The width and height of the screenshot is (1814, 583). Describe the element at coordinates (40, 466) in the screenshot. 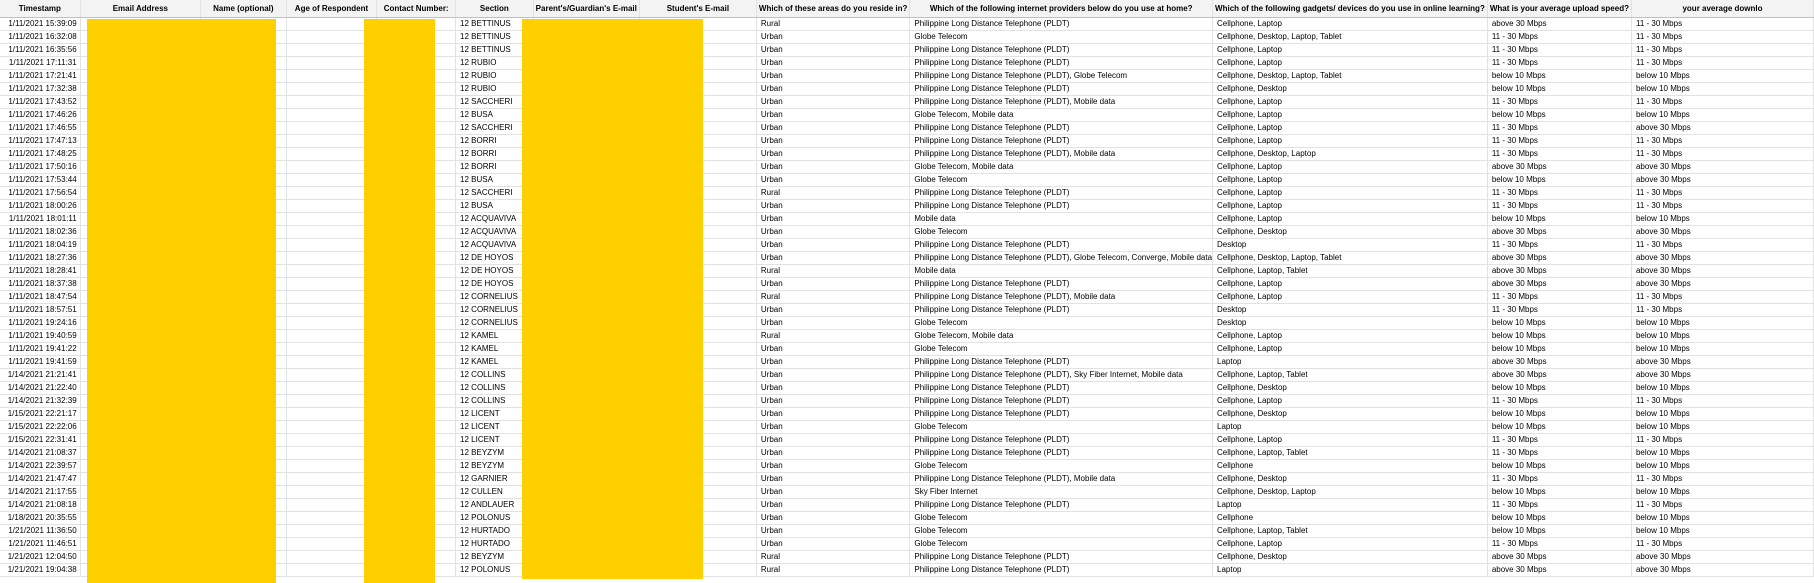

I see `cell-timestamp: 1/14/2021 22:39:57` at that location.